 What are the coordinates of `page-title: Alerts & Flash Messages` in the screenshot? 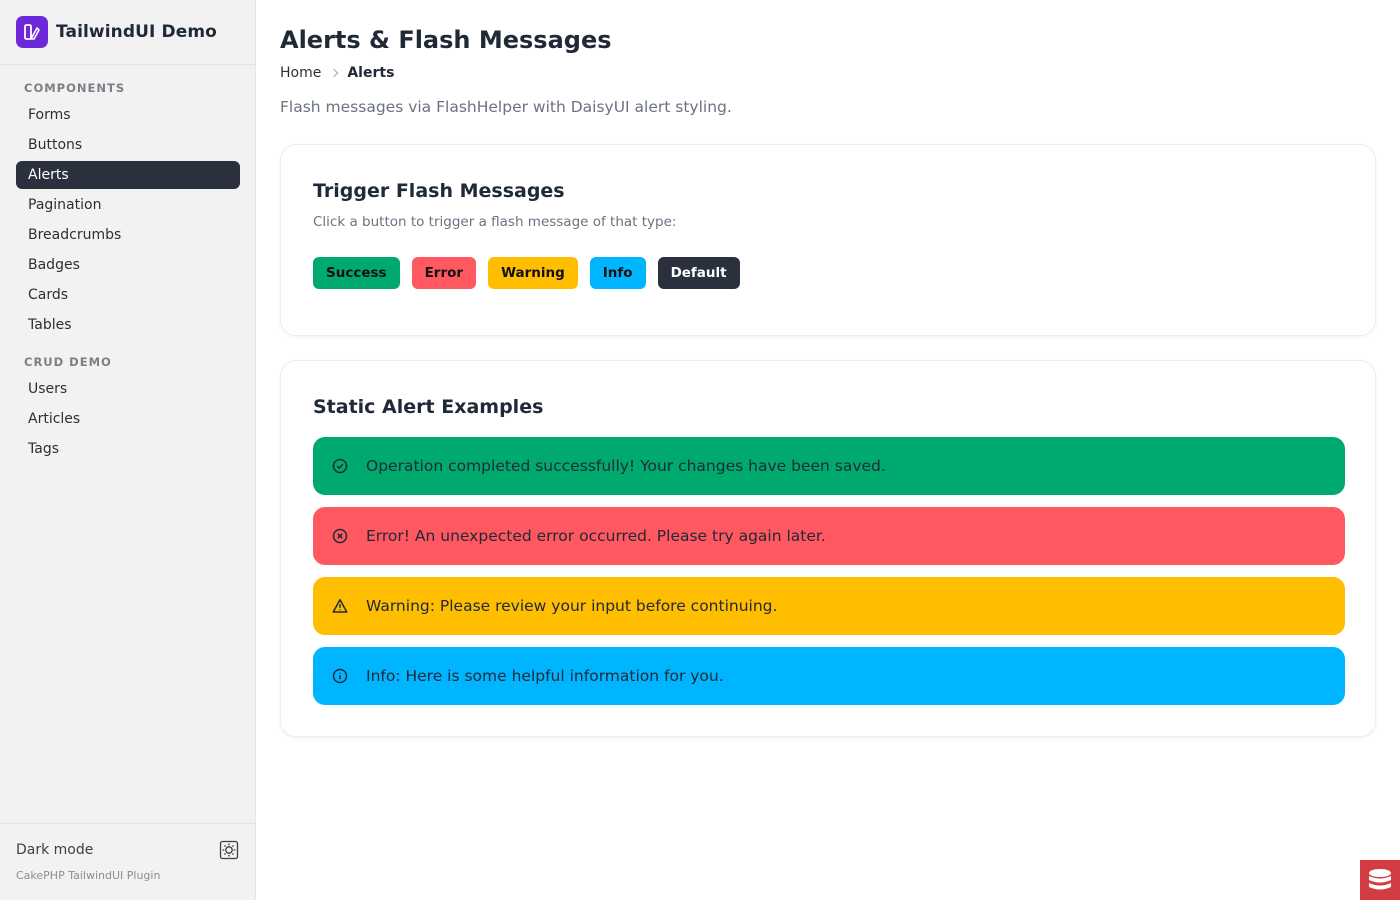 It's located at (446, 40).